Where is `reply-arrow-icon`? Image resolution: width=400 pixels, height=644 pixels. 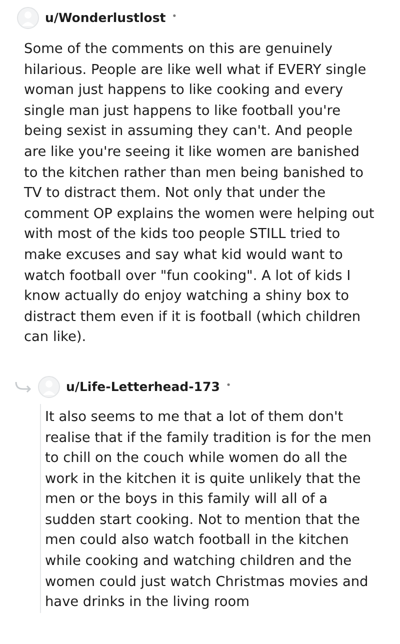
reply-arrow-icon is located at coordinates (23, 386).